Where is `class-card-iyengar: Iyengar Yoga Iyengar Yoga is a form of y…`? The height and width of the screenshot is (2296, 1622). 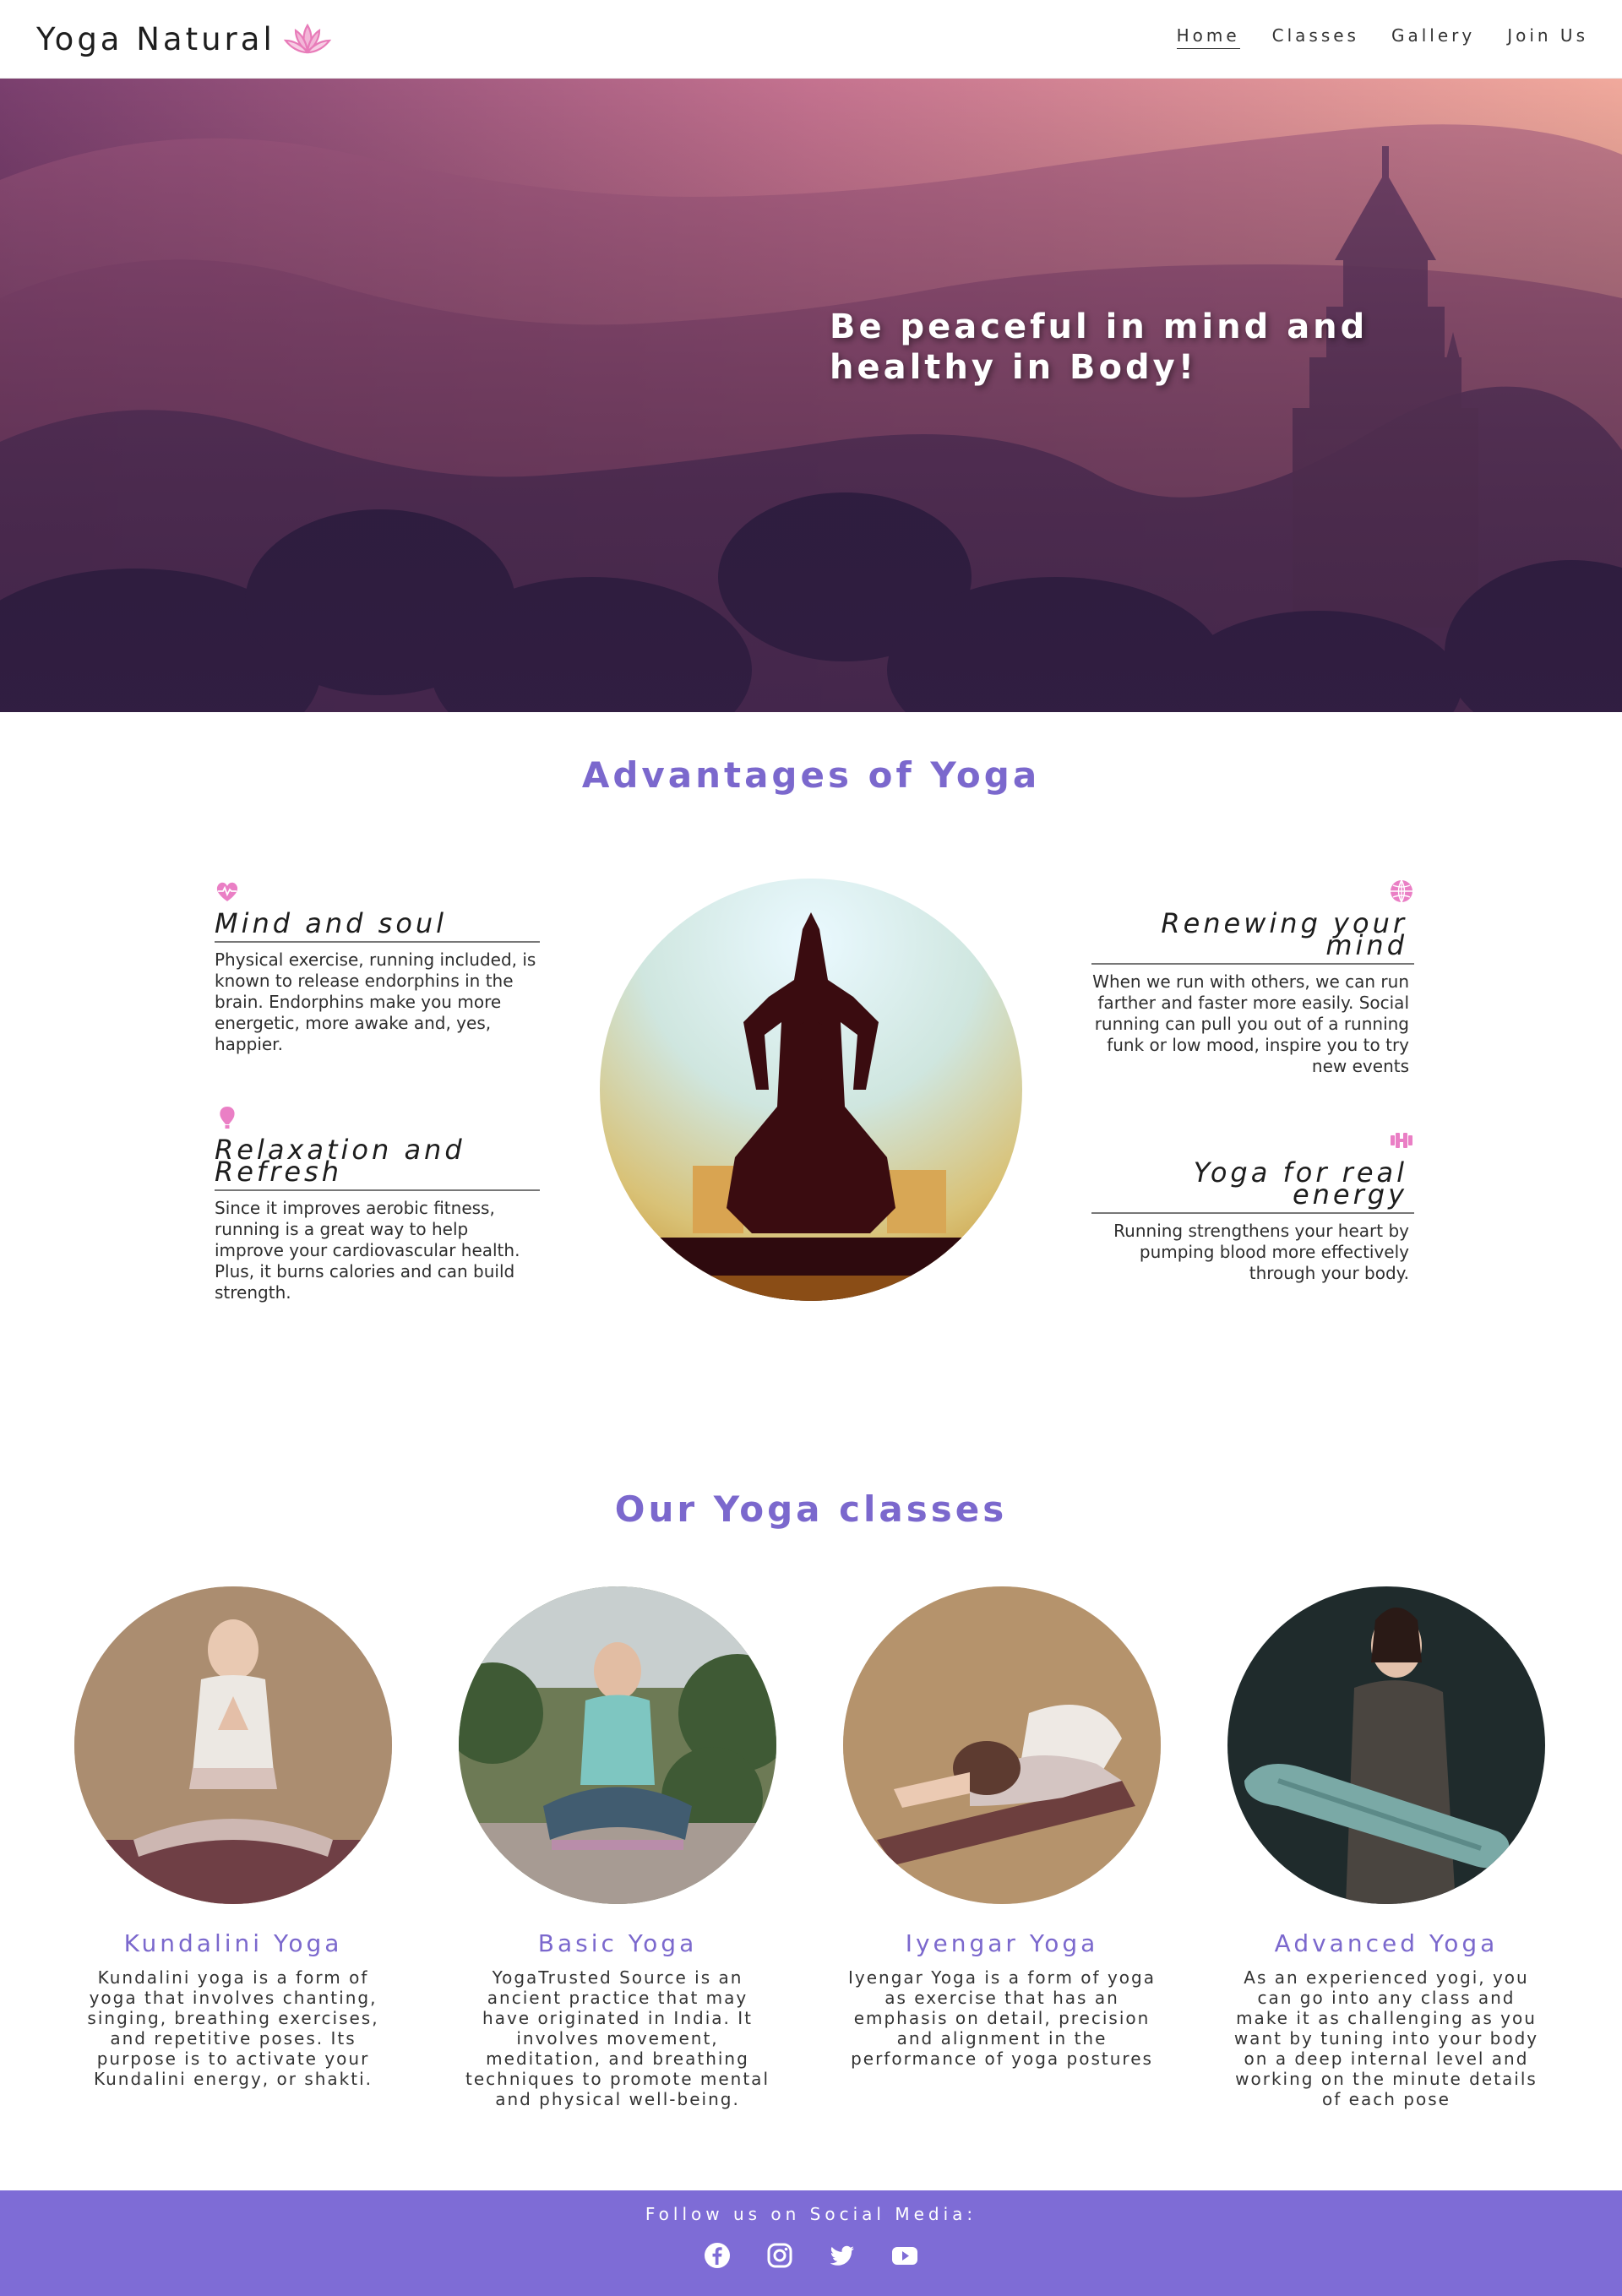
class-card-iyengar: Iyengar Yoga Iyengar Yoga is a form of y… is located at coordinates (1002, 1827).